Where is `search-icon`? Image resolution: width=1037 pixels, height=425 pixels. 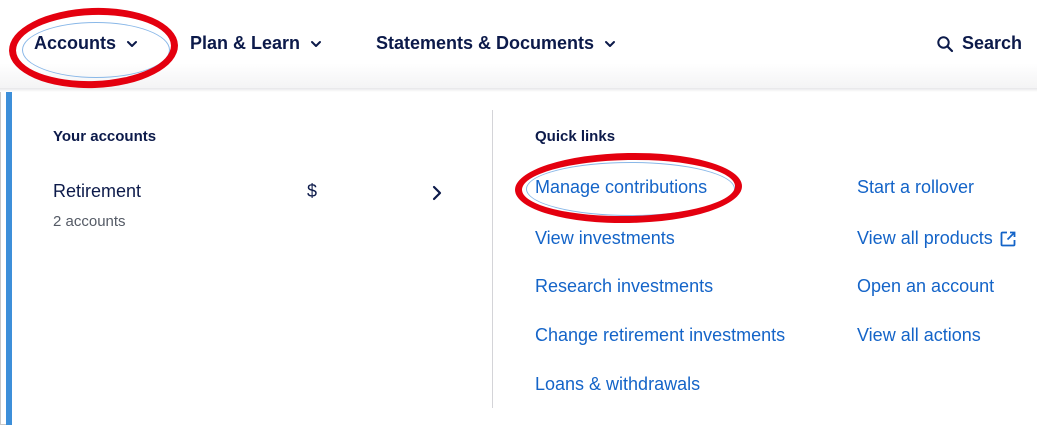
search-icon is located at coordinates (945, 44).